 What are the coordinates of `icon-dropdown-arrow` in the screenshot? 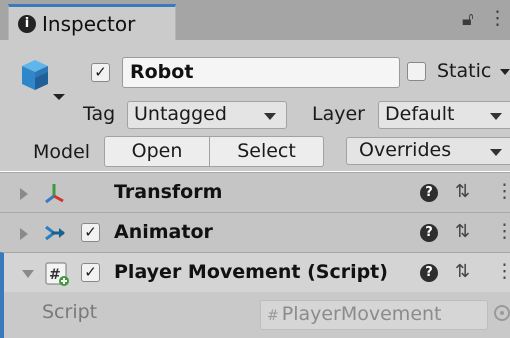 It's located at (59, 97).